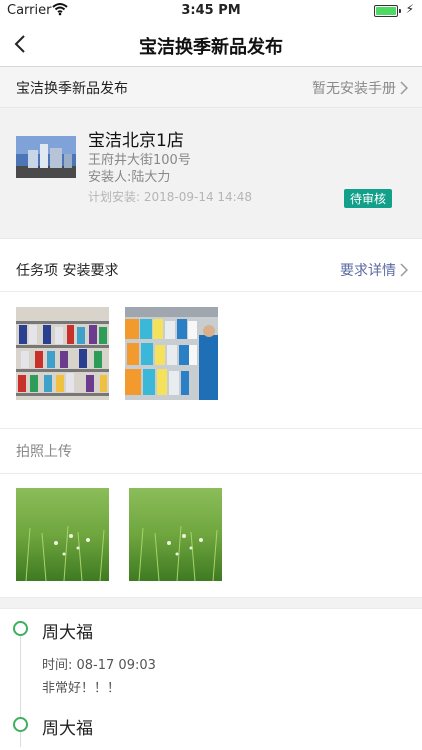  Describe the element at coordinates (72, 89) in the screenshot. I see `project-name: 宝洁换季新品发布` at that location.